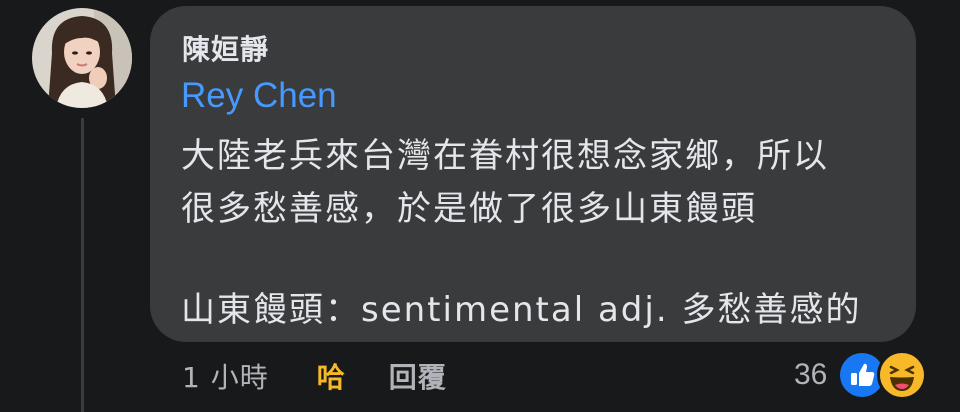 The image size is (960, 412). What do you see at coordinates (902, 375) in the screenshot?
I see `haha-icon` at bounding box center [902, 375].